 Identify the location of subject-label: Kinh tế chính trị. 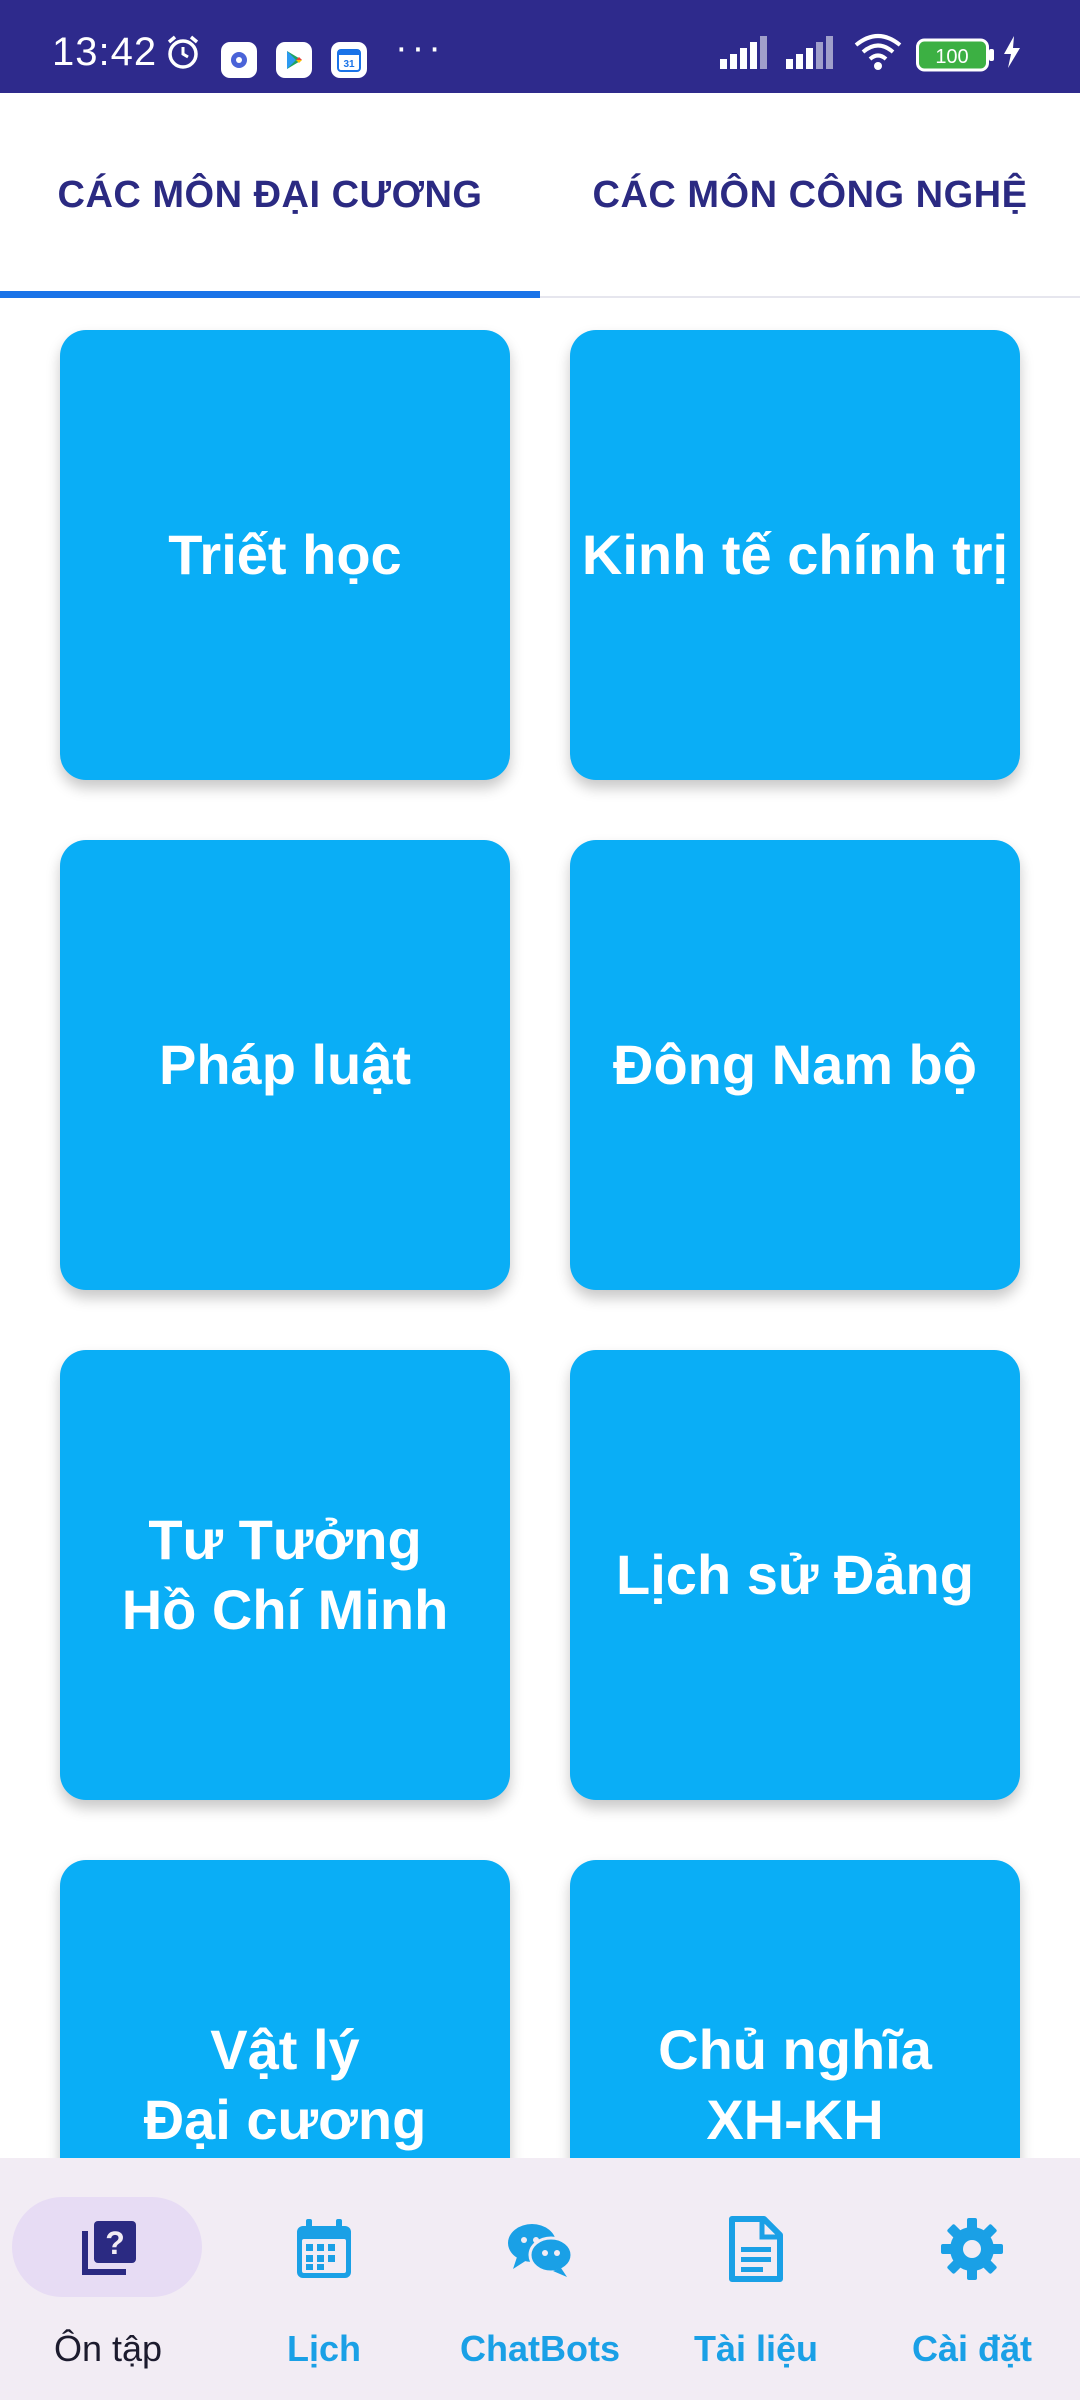
(795, 554).